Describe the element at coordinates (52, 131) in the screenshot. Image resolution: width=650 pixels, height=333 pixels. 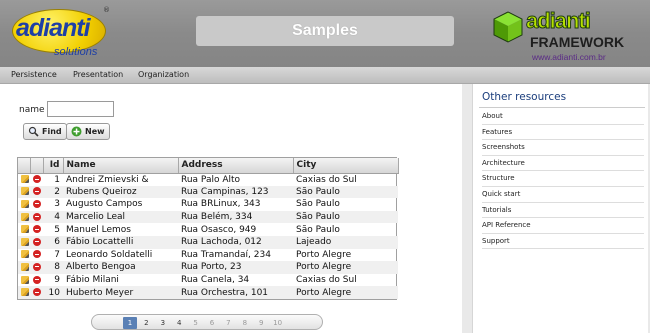
I see `find-button-label: Find` at that location.